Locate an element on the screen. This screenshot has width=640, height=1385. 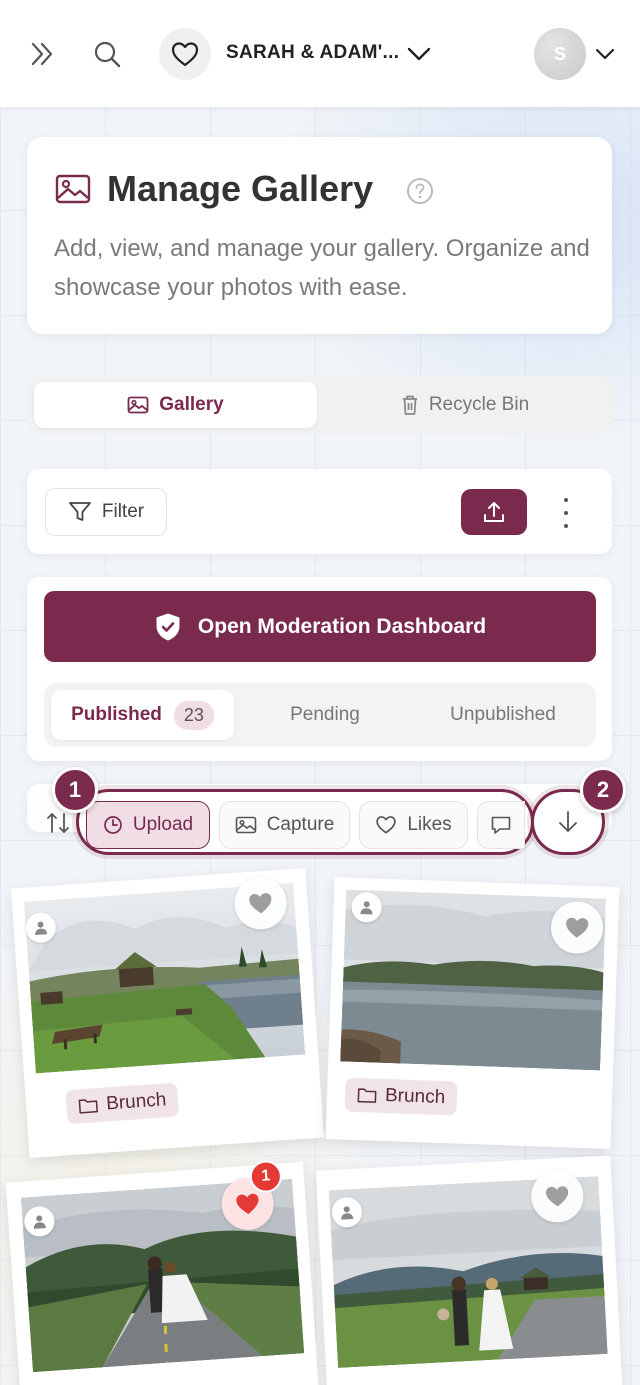
status-tabs: Published 23 Pending Unpublished is located at coordinates (320, 715).